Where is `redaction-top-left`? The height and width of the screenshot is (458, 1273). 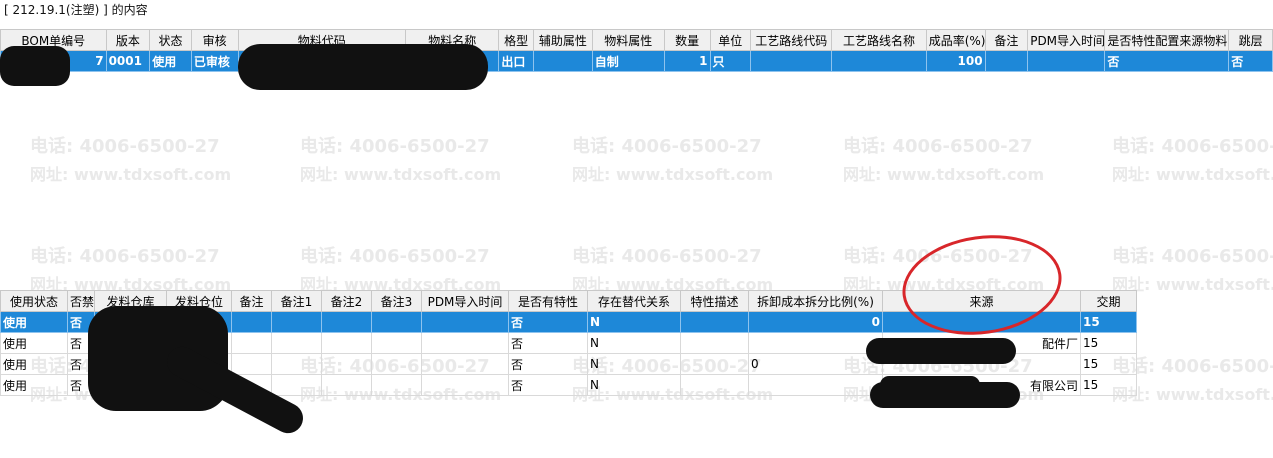
redaction-top-left is located at coordinates (35, 66).